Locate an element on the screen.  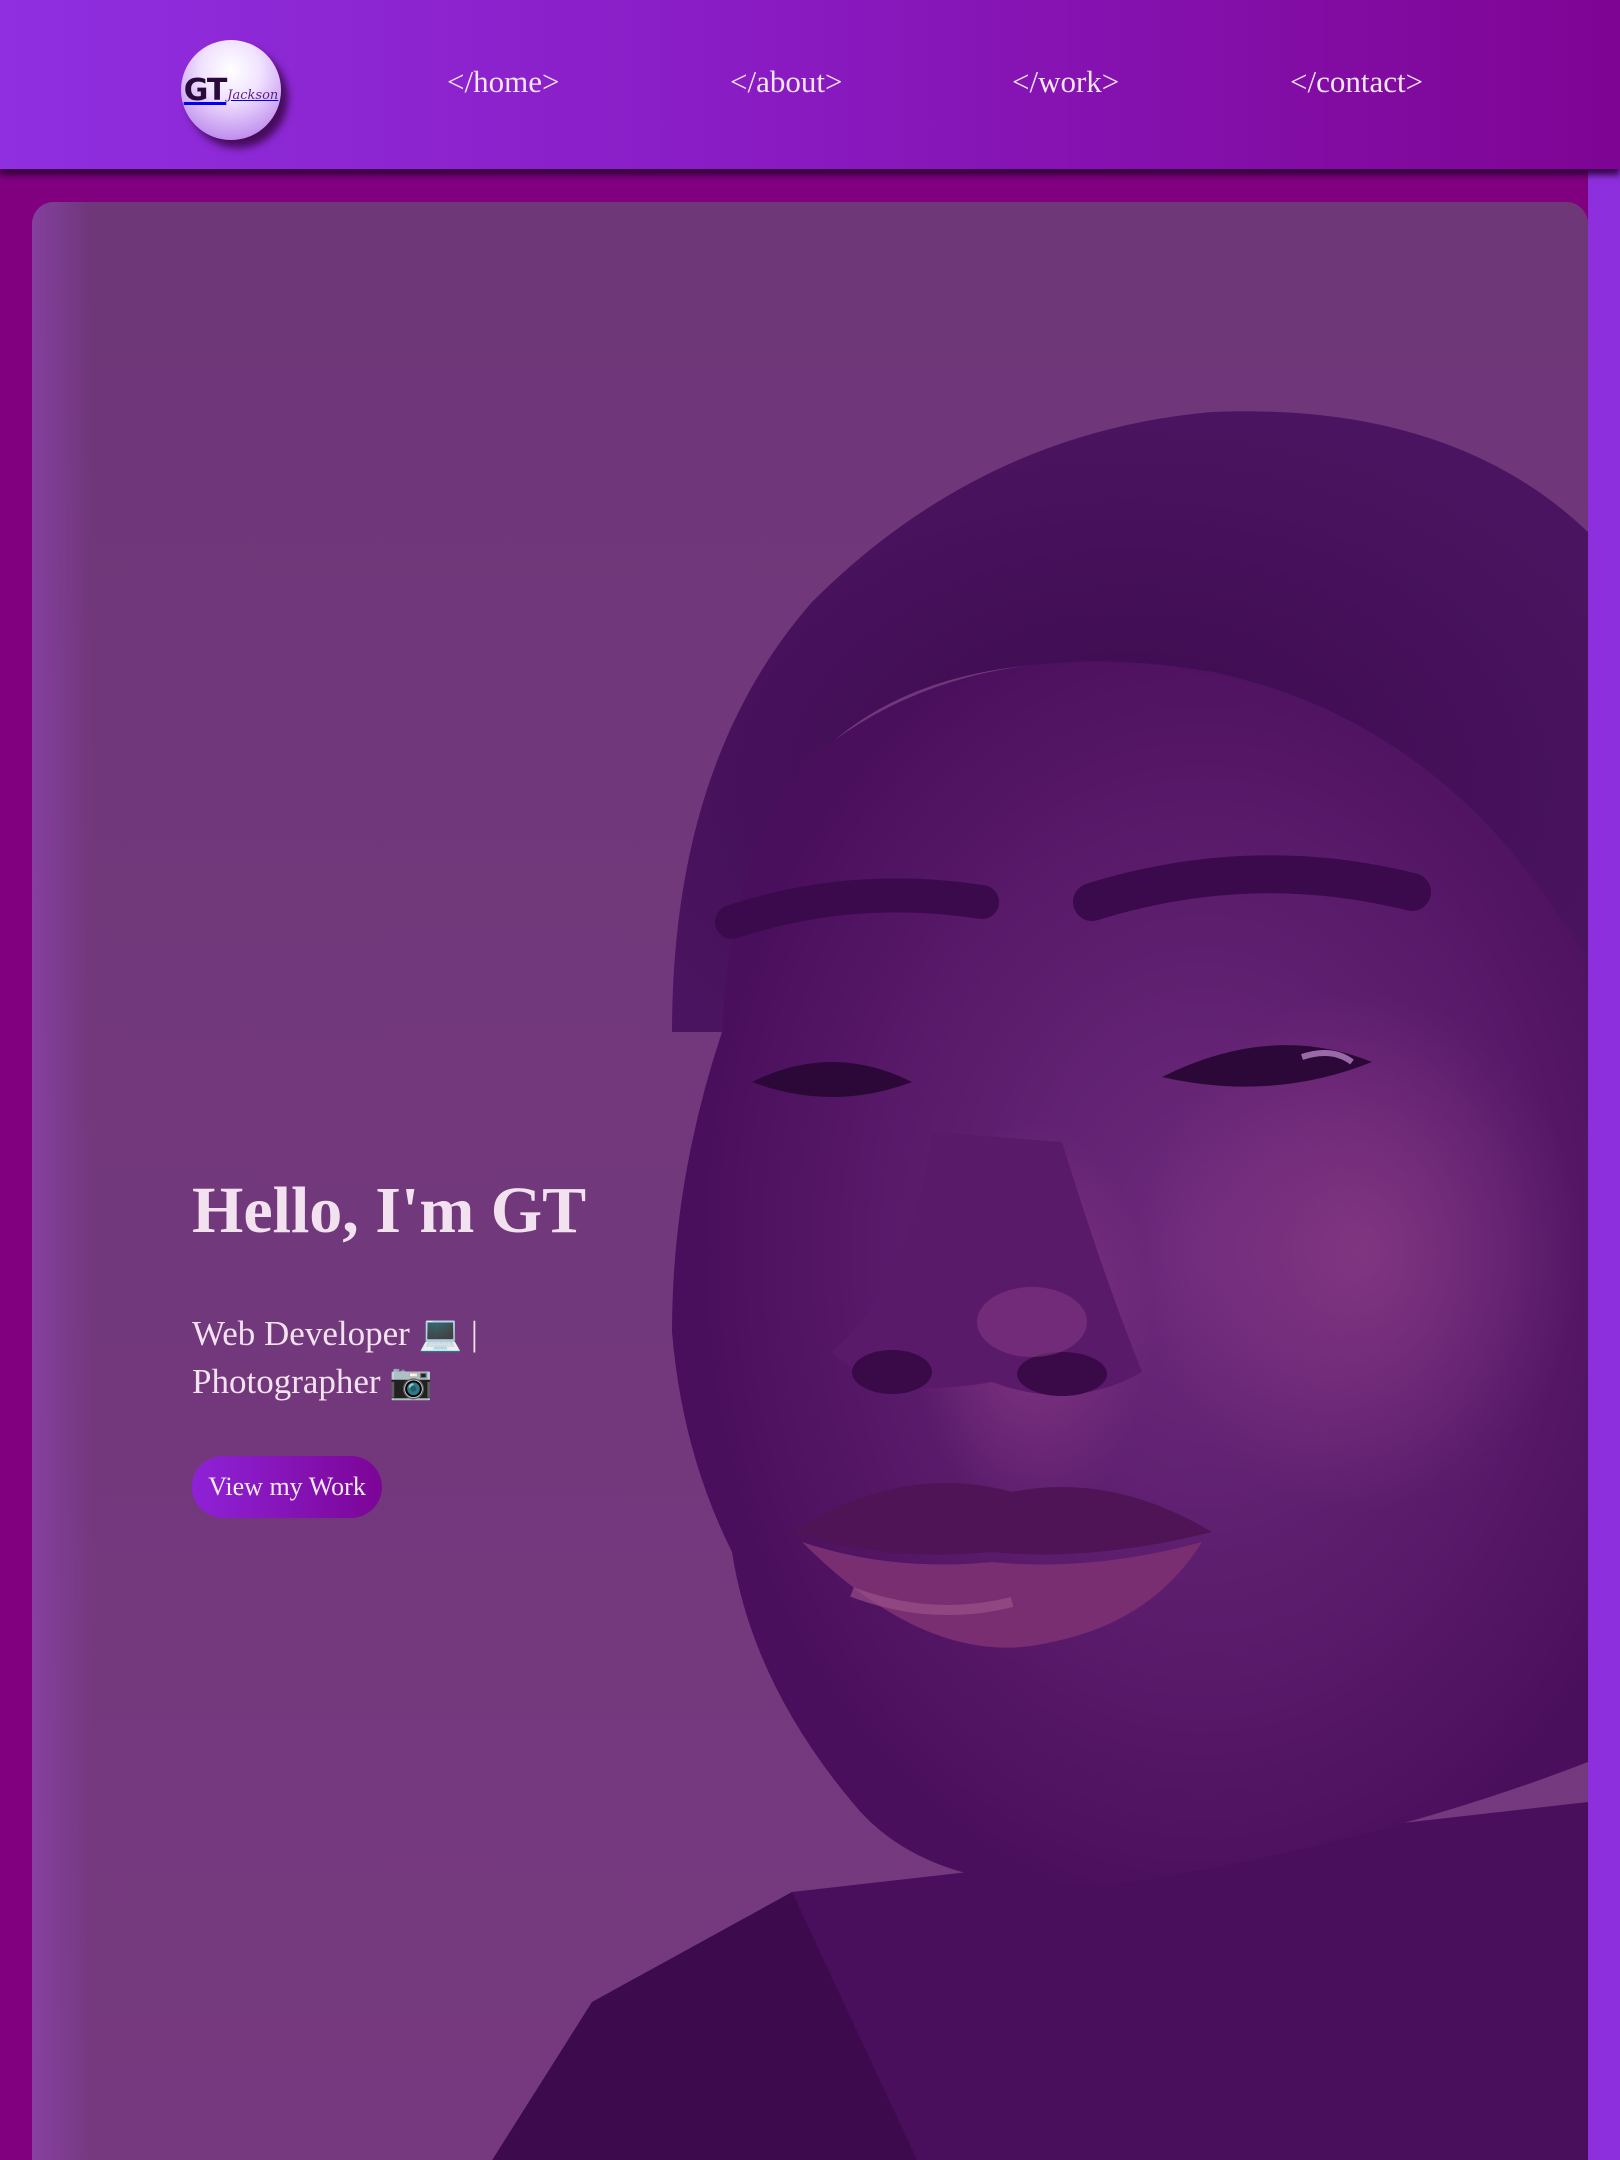
hero-subtitle: Web Developer 💻 | Photographer 📷 is located at coordinates (335, 1357).